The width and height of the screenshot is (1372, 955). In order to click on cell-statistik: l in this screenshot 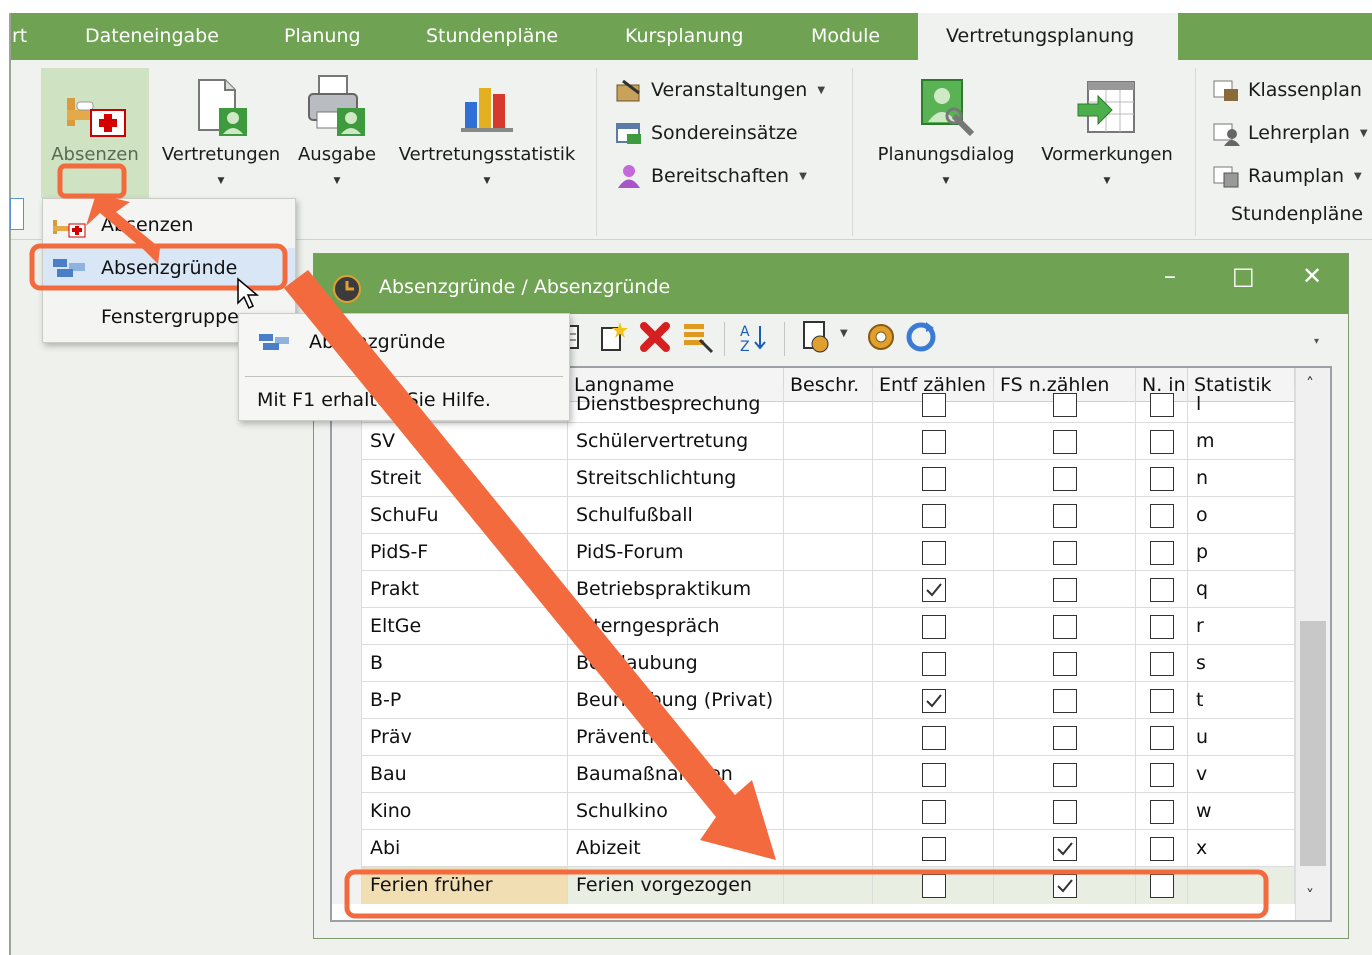, I will do `click(1241, 404)`.